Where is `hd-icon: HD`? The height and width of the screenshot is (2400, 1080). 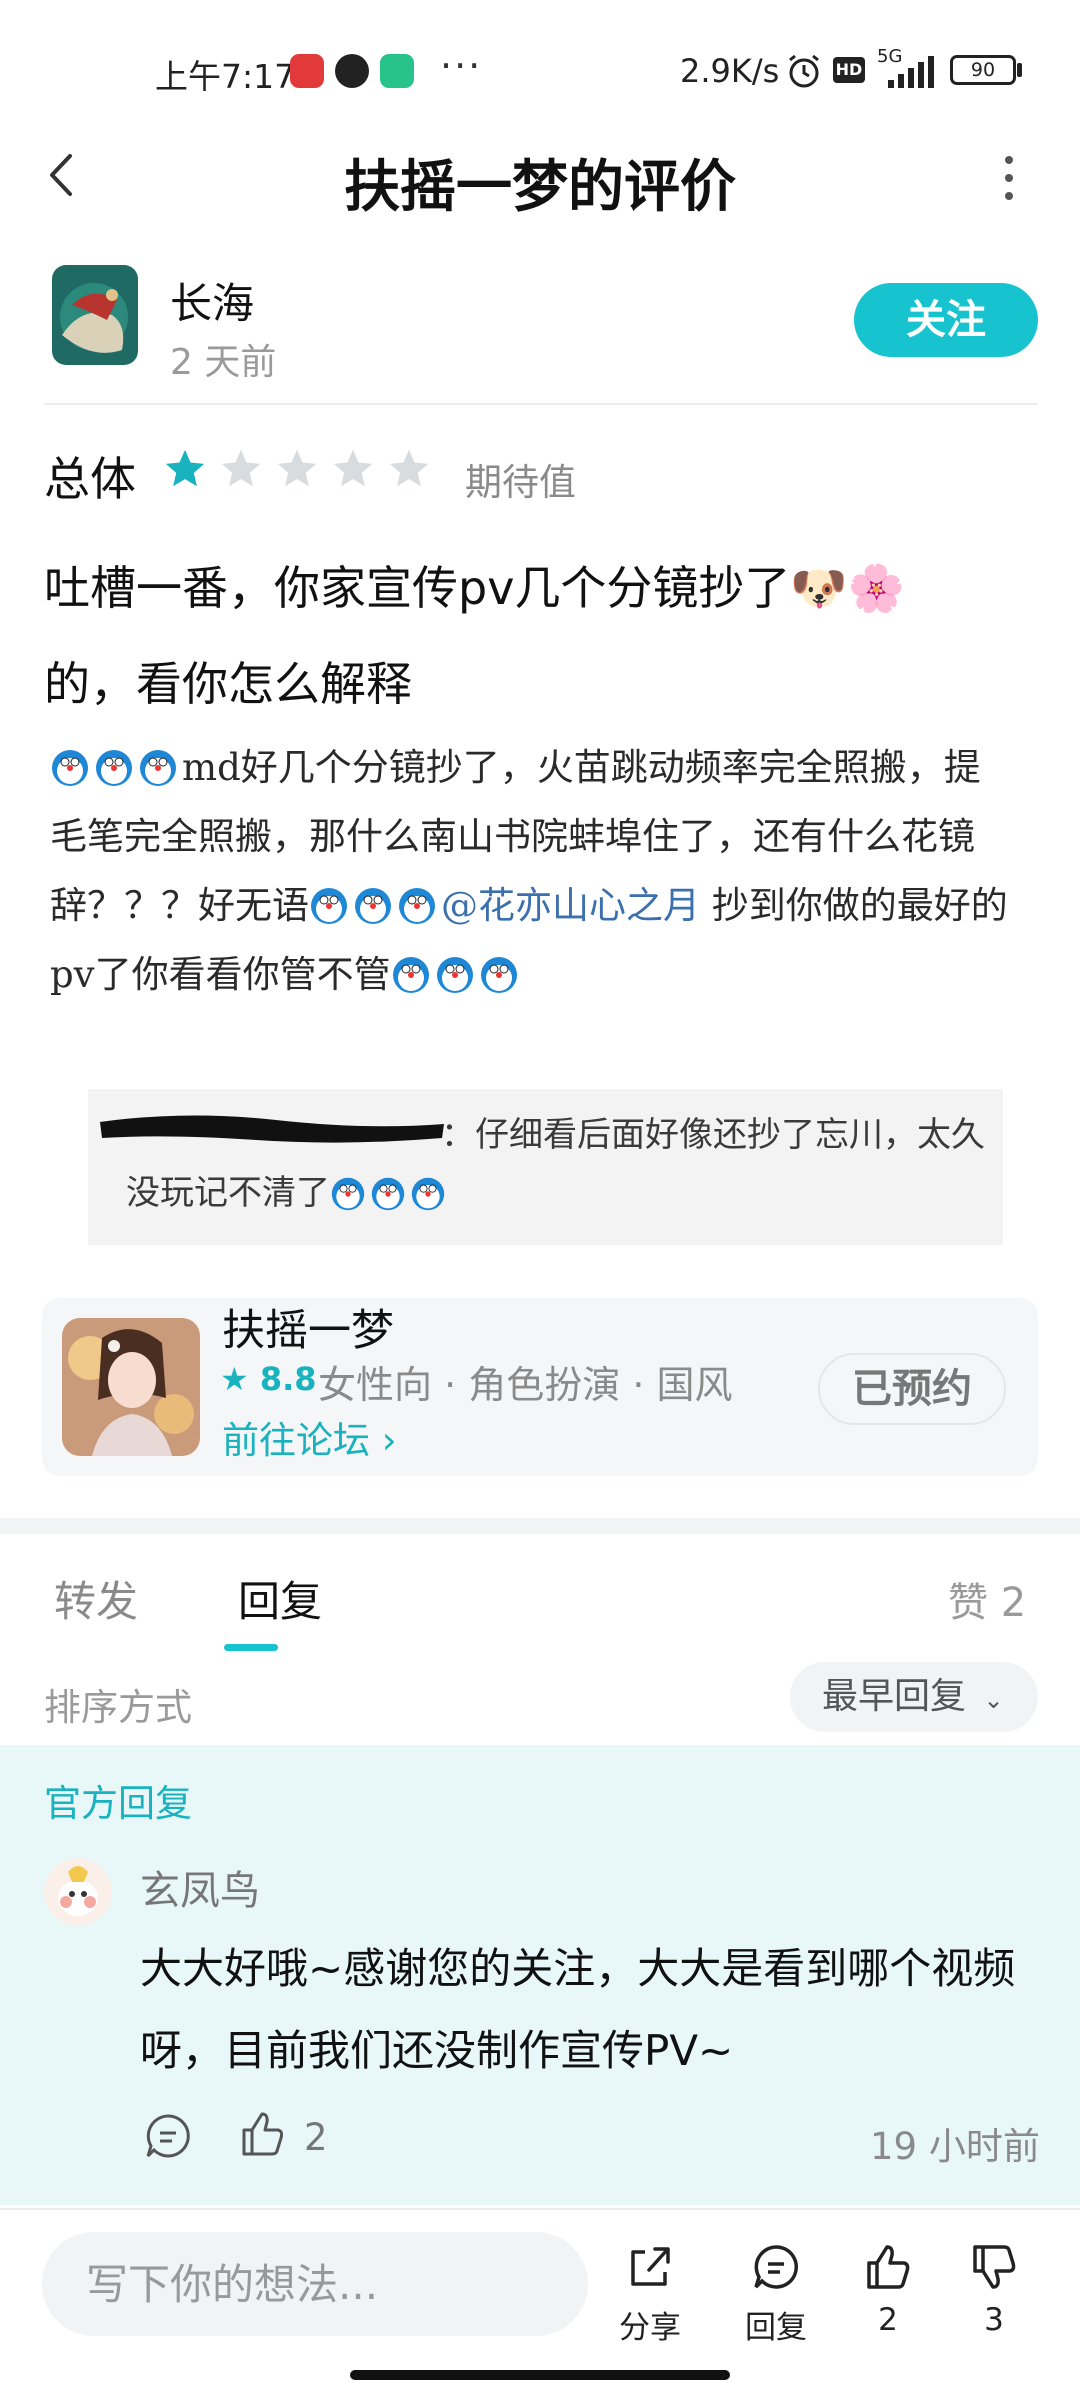
hd-icon: HD is located at coordinates (849, 70).